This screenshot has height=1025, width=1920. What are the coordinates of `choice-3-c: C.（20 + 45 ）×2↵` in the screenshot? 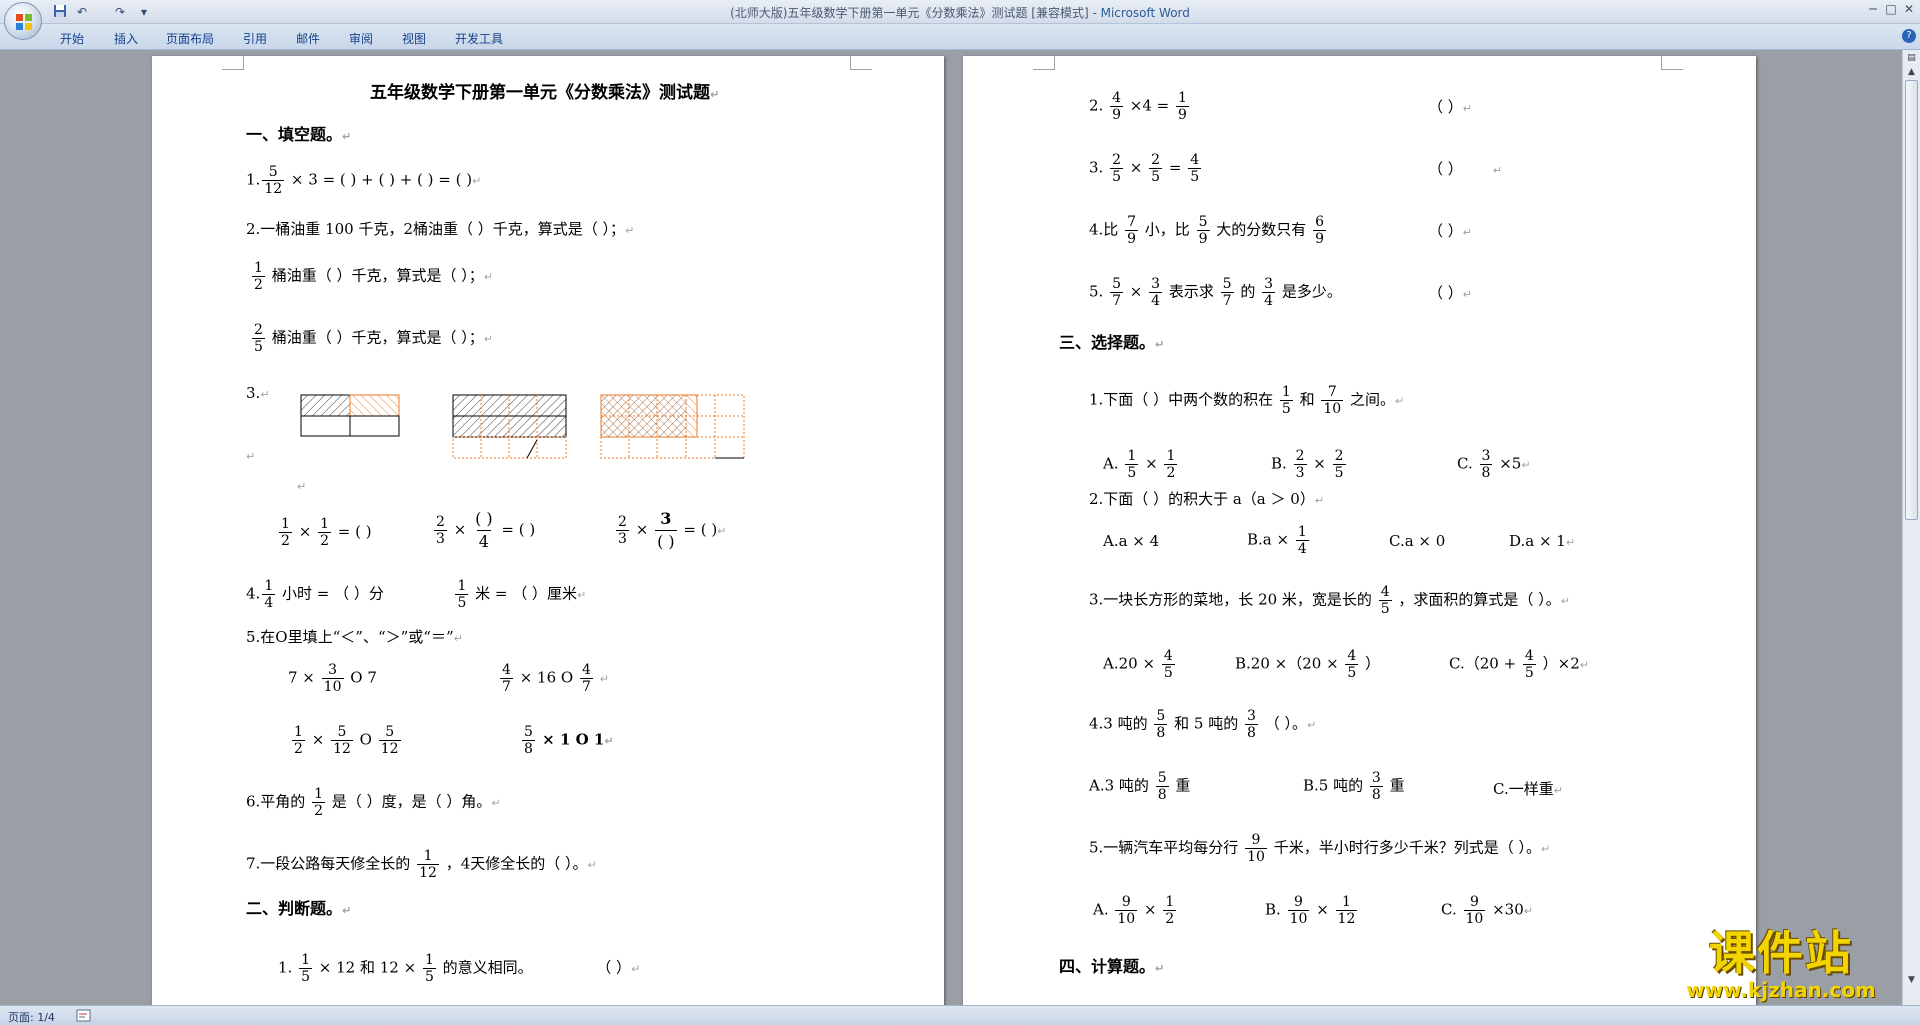 It's located at (1519, 664).